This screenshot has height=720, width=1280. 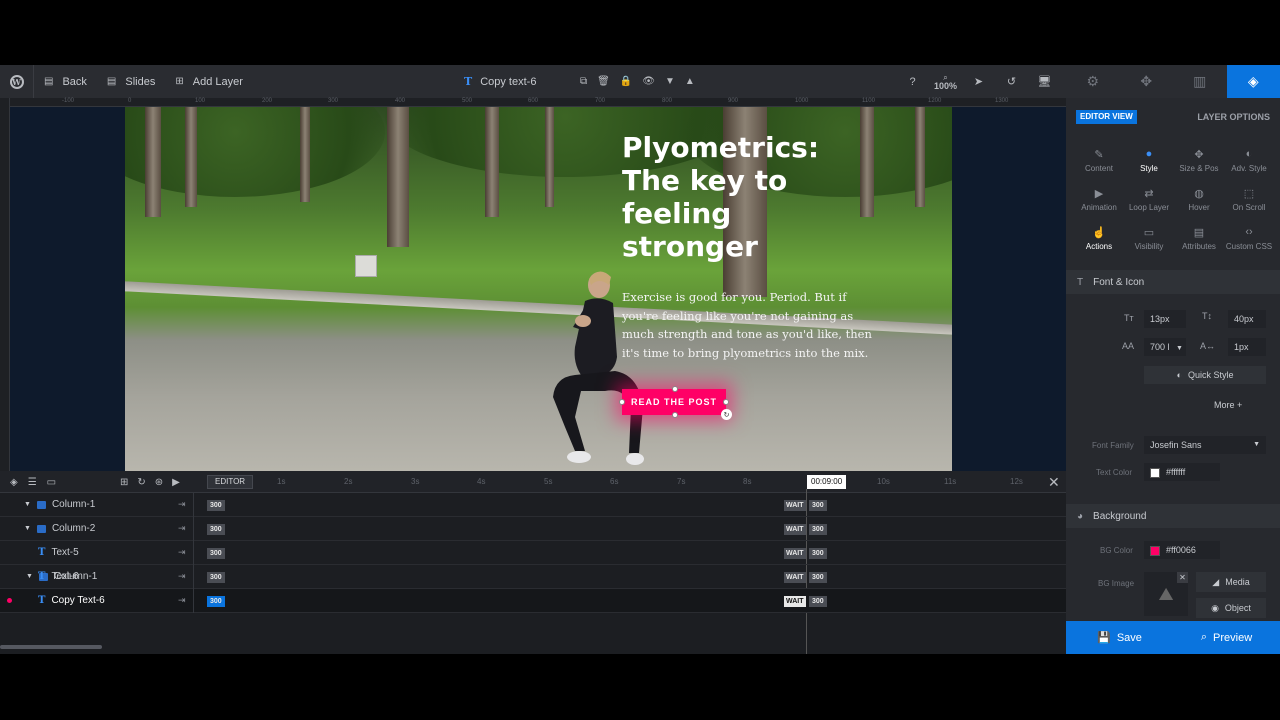 I want to click on editor-view-button: EDITOR VIEW, so click(x=1106, y=117).